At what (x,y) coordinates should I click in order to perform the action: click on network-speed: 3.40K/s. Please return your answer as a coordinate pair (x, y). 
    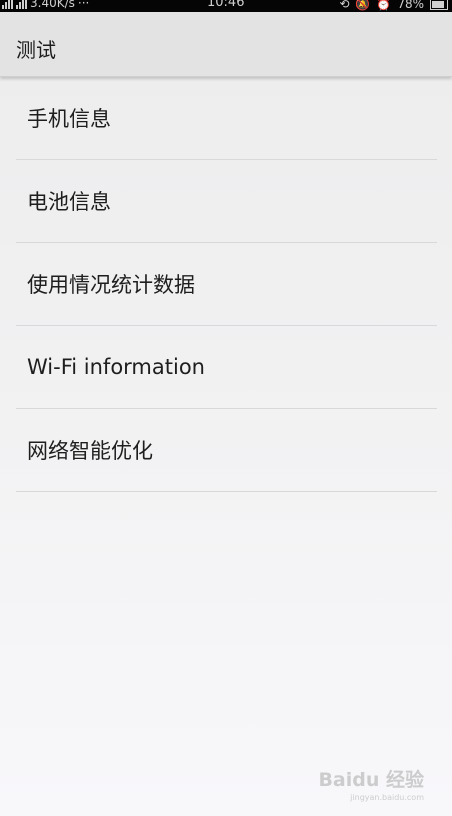
    Looking at the image, I should click on (52, 5).